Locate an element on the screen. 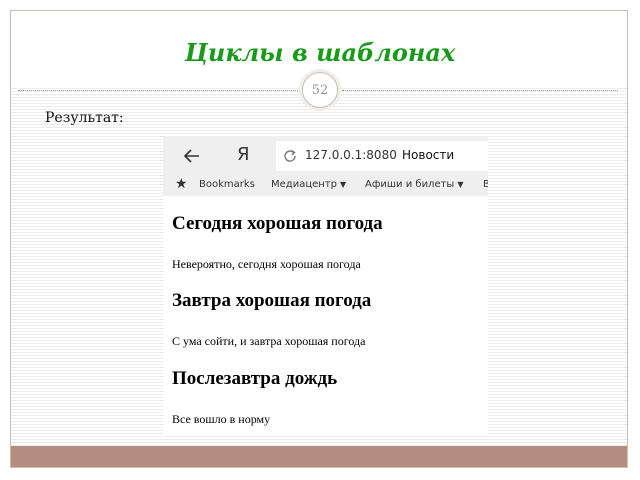 This screenshot has height=480, width=640. news-heading: Послезавтра дождь is located at coordinates (255, 378).